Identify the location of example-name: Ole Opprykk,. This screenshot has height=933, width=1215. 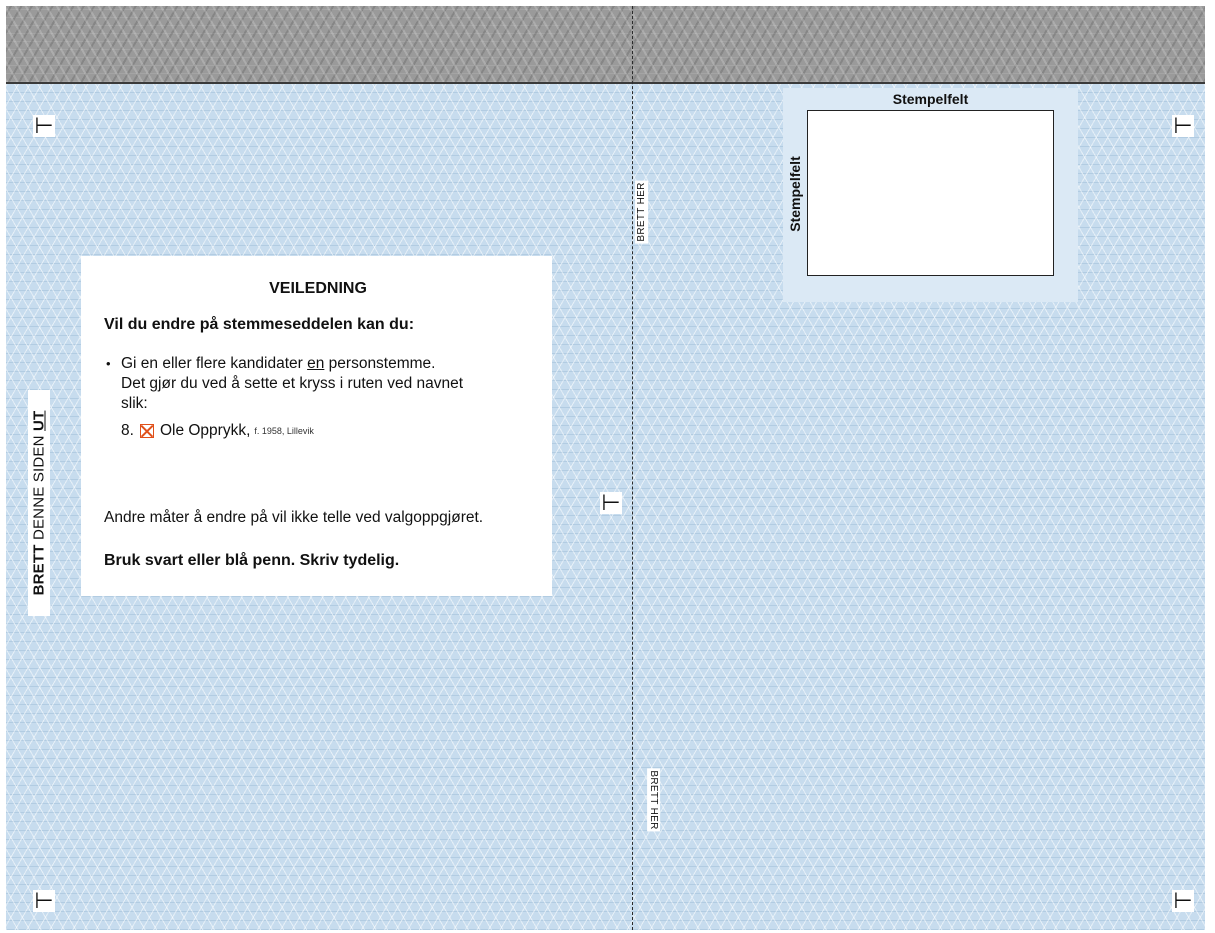
(205, 430).